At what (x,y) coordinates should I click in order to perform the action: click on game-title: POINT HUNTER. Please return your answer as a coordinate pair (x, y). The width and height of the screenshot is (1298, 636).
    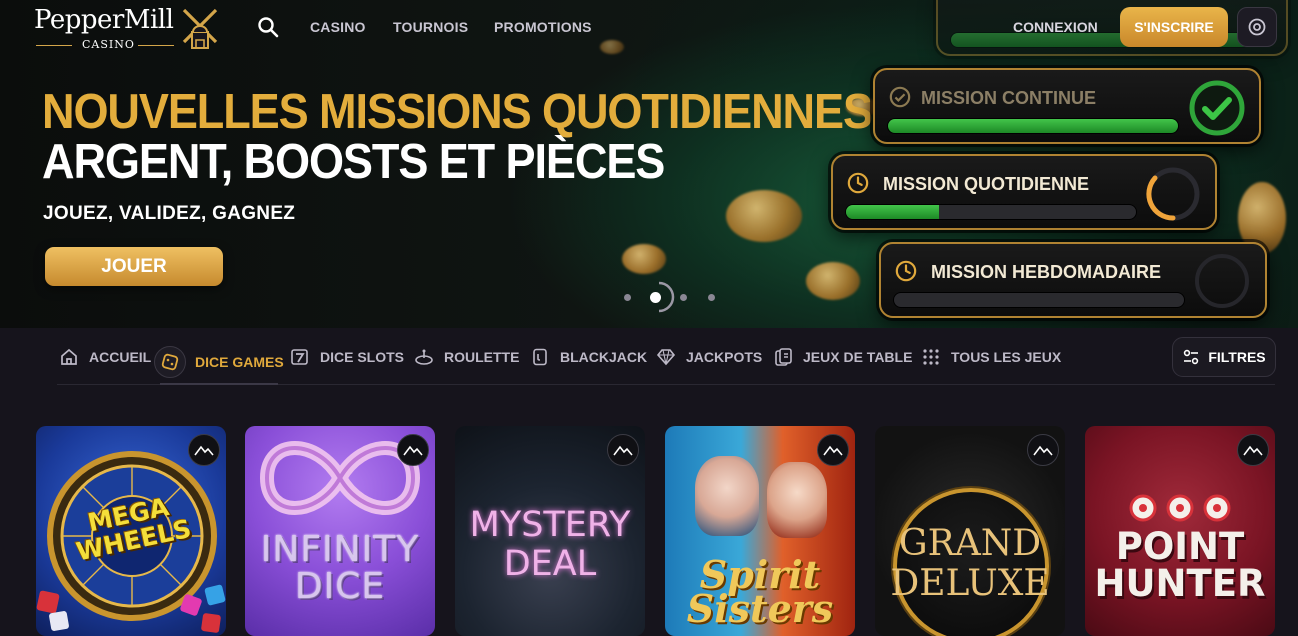
    Looking at the image, I should click on (1180, 565).